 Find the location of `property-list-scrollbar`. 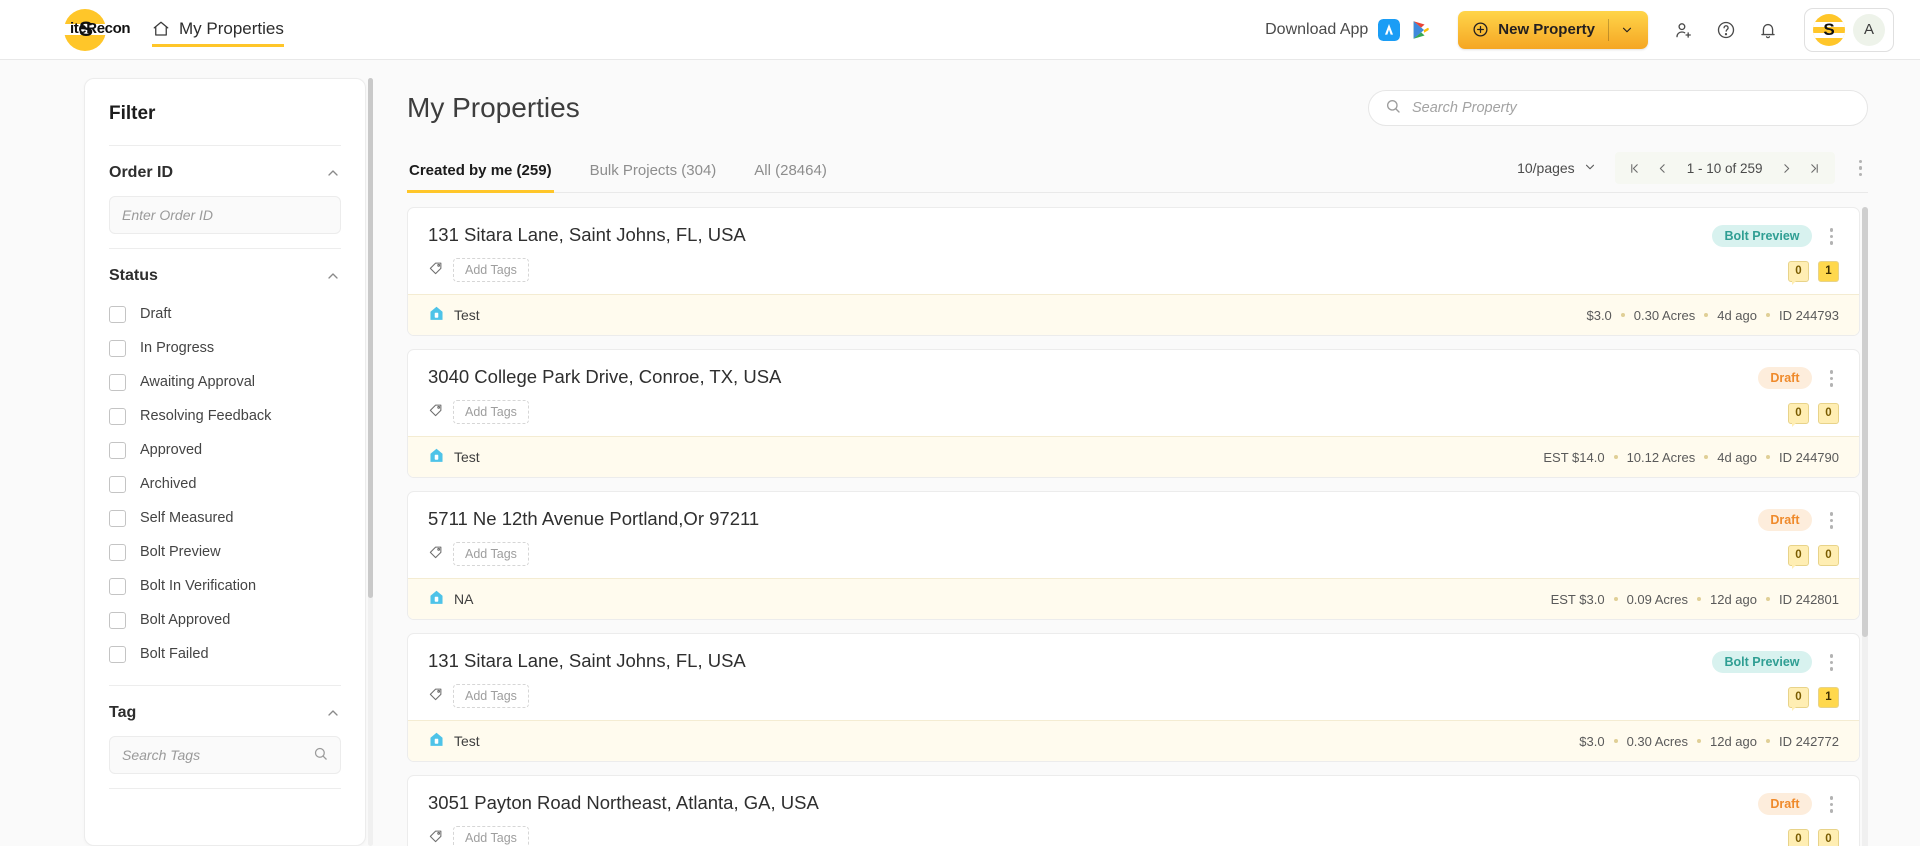

property-list-scrollbar is located at coordinates (1865, 526).